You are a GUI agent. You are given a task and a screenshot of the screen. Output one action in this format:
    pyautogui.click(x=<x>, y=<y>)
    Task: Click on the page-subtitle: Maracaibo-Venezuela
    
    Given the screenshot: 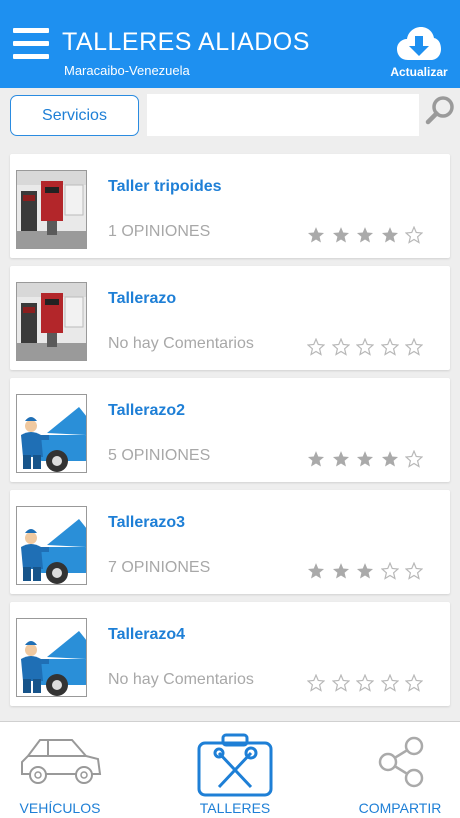 What is the action you would take?
    pyautogui.click(x=127, y=70)
    